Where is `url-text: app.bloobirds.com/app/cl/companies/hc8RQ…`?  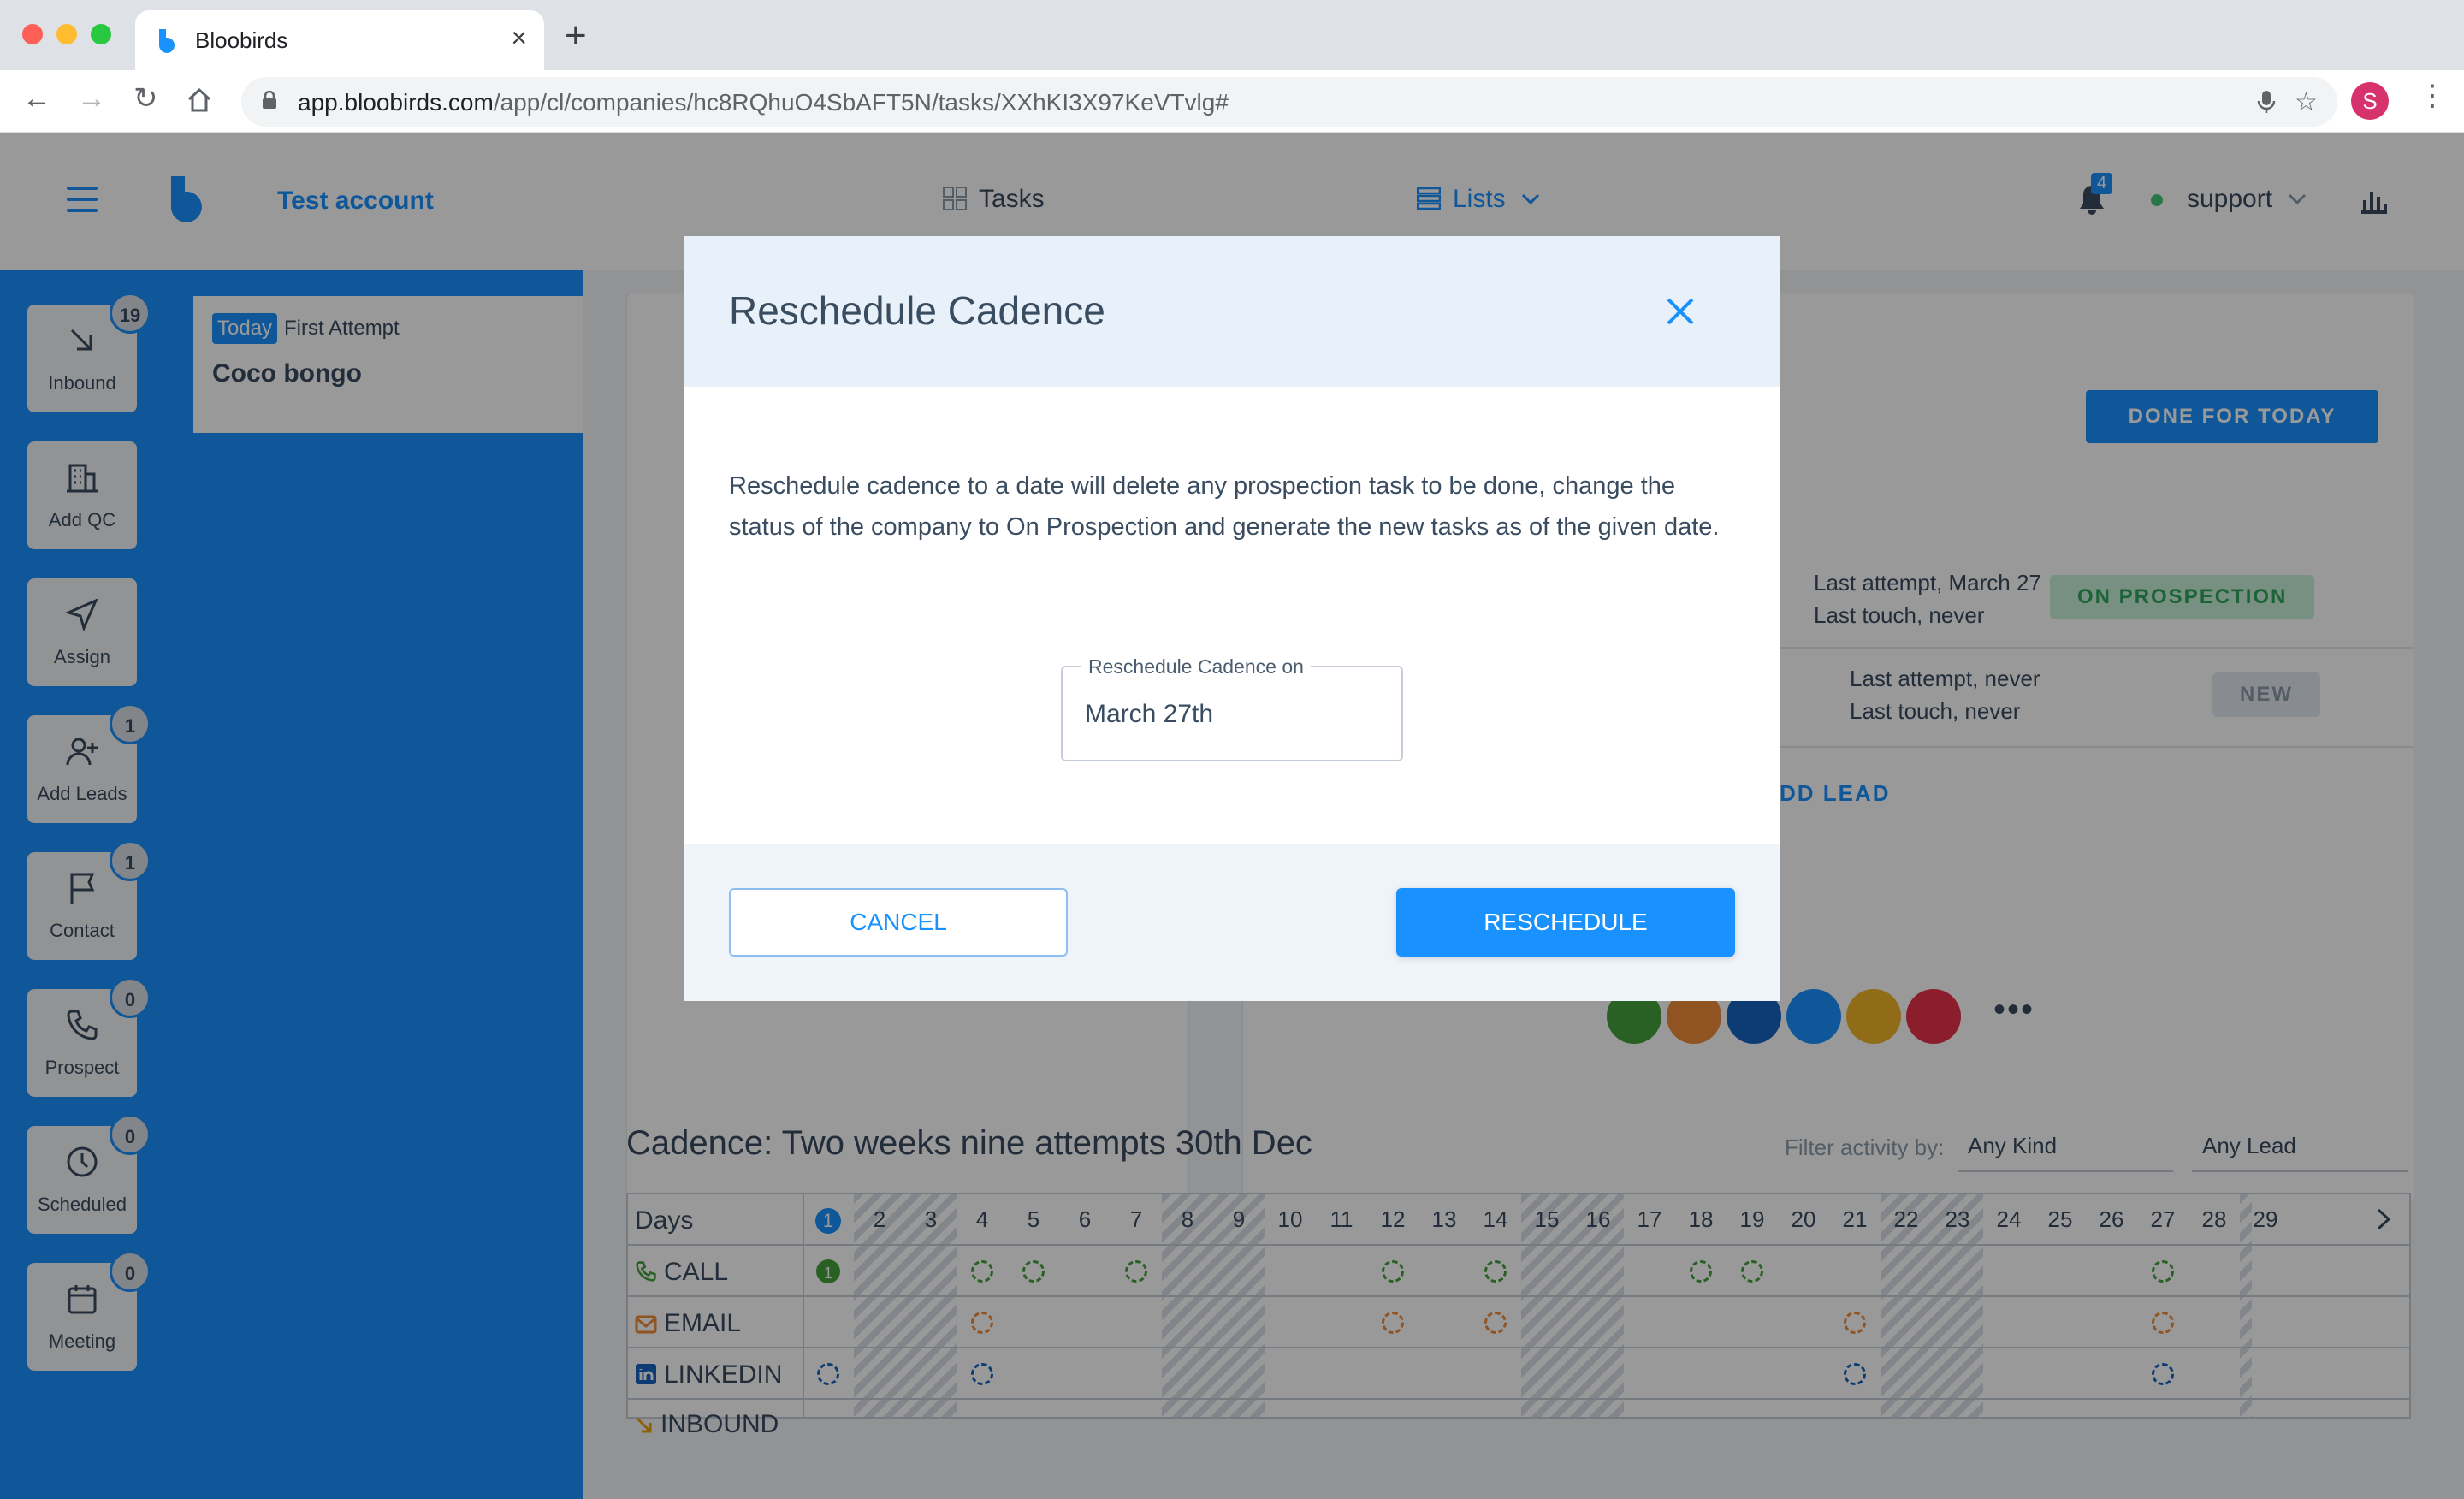
url-text: app.bloobirds.com/app/cl/companies/hc8RQ… is located at coordinates (763, 102).